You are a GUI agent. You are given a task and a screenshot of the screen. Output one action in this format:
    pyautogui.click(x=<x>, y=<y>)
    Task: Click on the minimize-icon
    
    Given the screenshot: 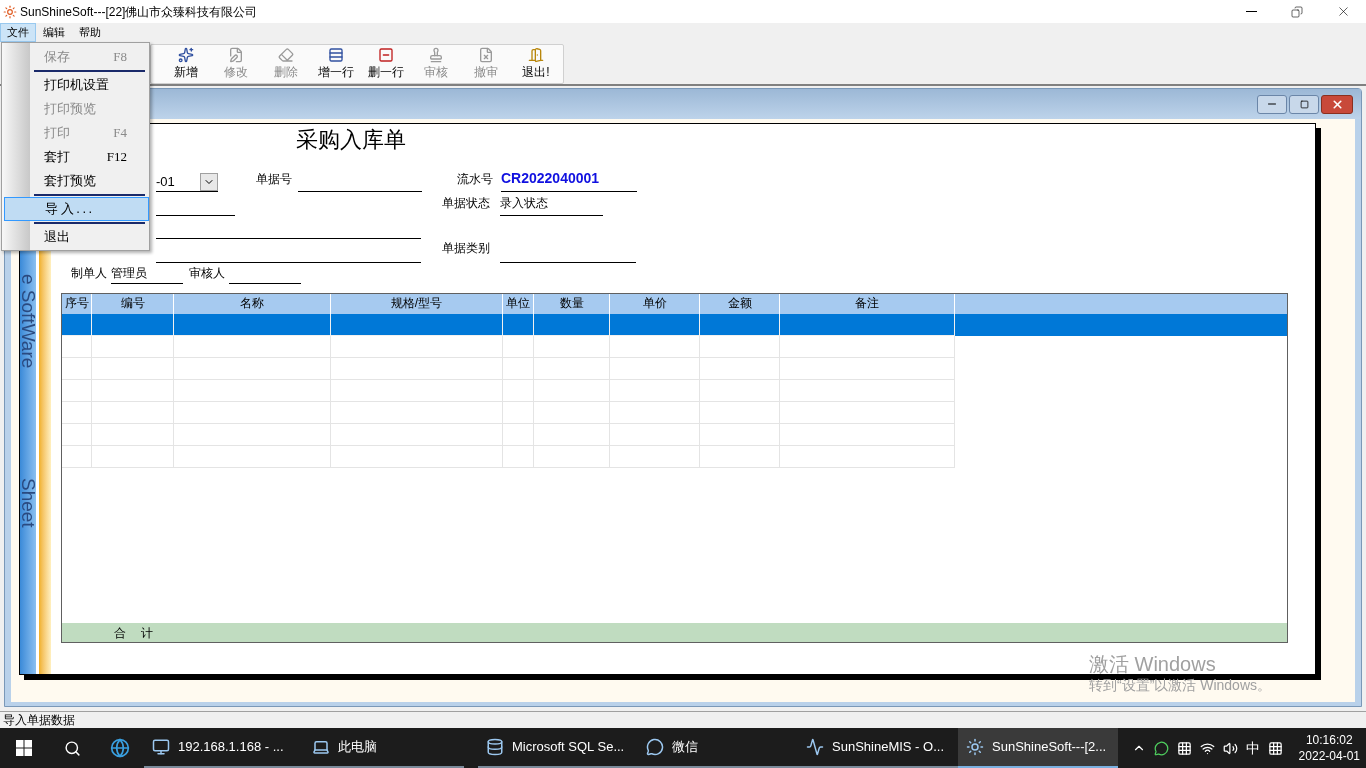 What is the action you would take?
    pyautogui.click(x=1251, y=11)
    